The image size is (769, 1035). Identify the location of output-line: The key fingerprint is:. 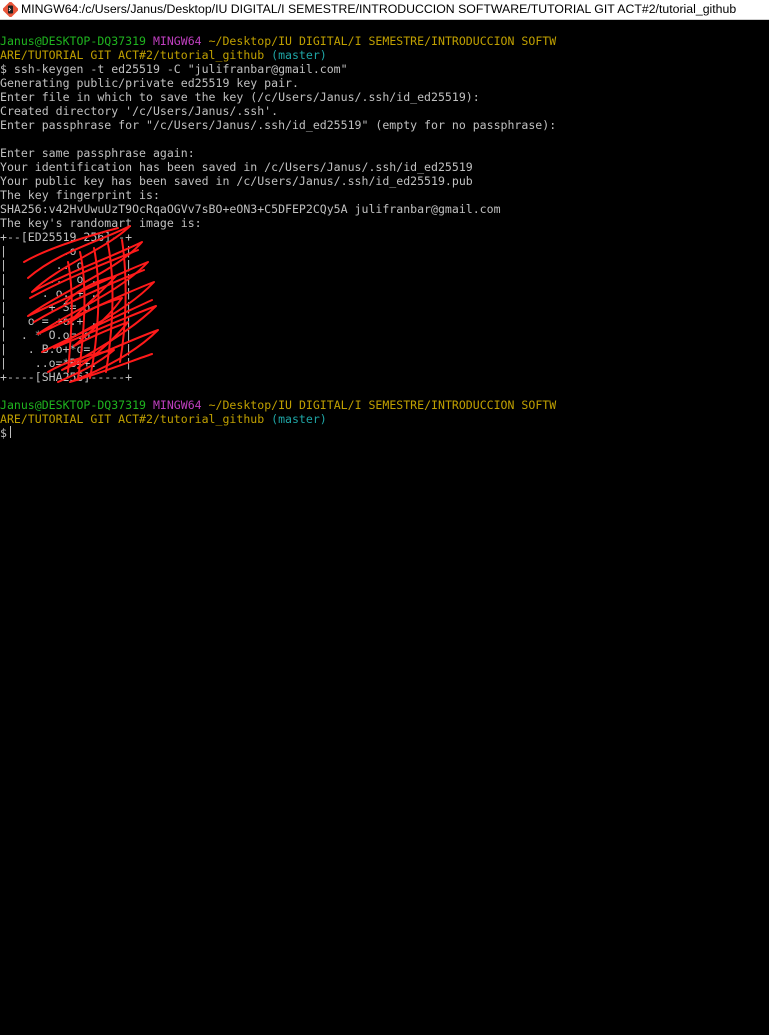
(80, 195).